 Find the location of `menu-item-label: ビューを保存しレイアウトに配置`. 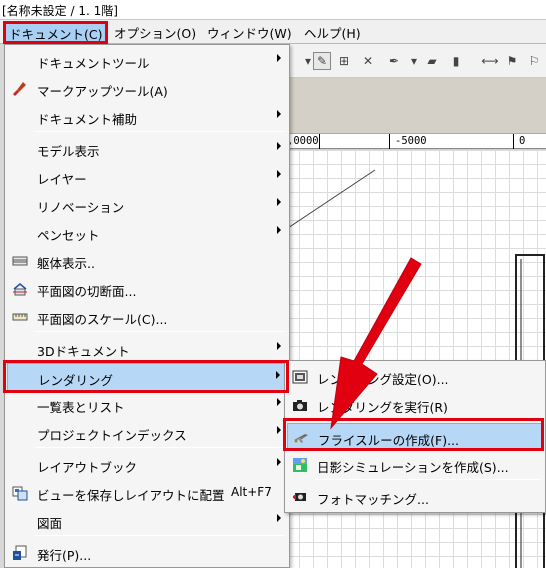

menu-item-label: ビューを保存しレイアウトに配置 is located at coordinates (131, 495).